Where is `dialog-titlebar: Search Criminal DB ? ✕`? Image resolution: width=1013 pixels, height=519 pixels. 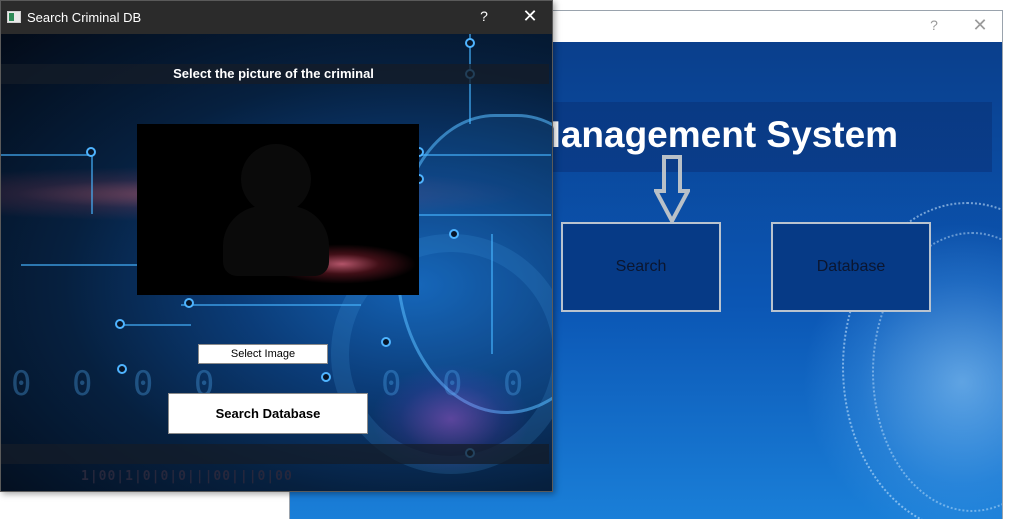 dialog-titlebar: Search Criminal DB ? ✕ is located at coordinates (276, 17).